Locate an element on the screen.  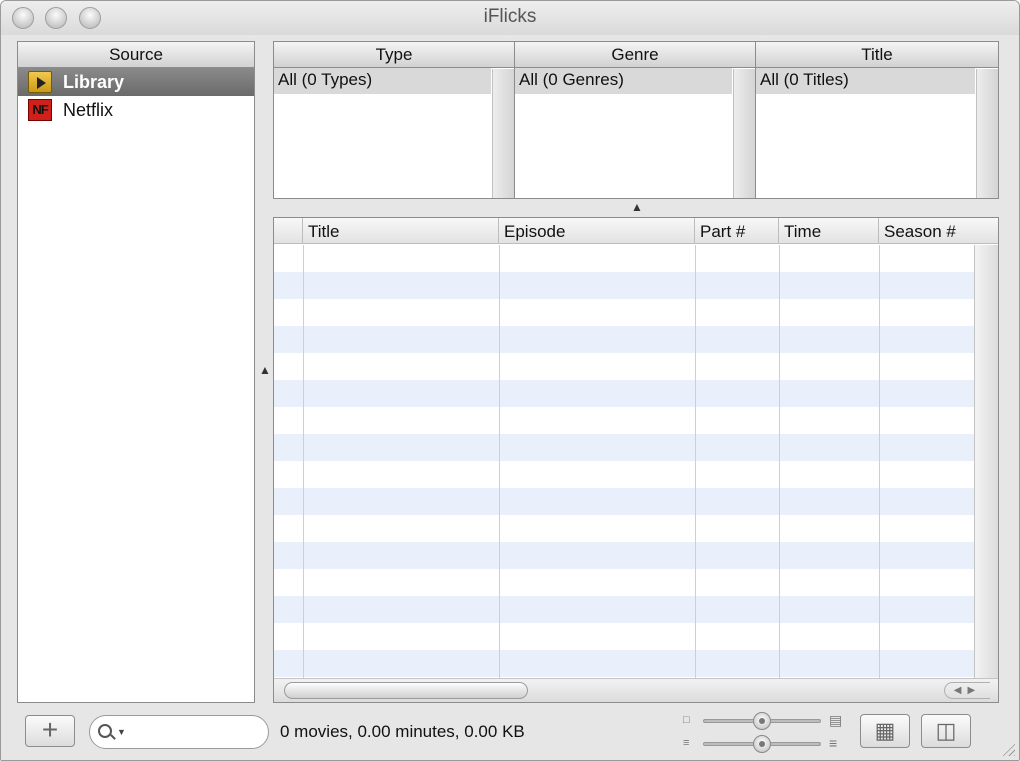
column-view-icon: ◫ is located at coordinates (946, 730).